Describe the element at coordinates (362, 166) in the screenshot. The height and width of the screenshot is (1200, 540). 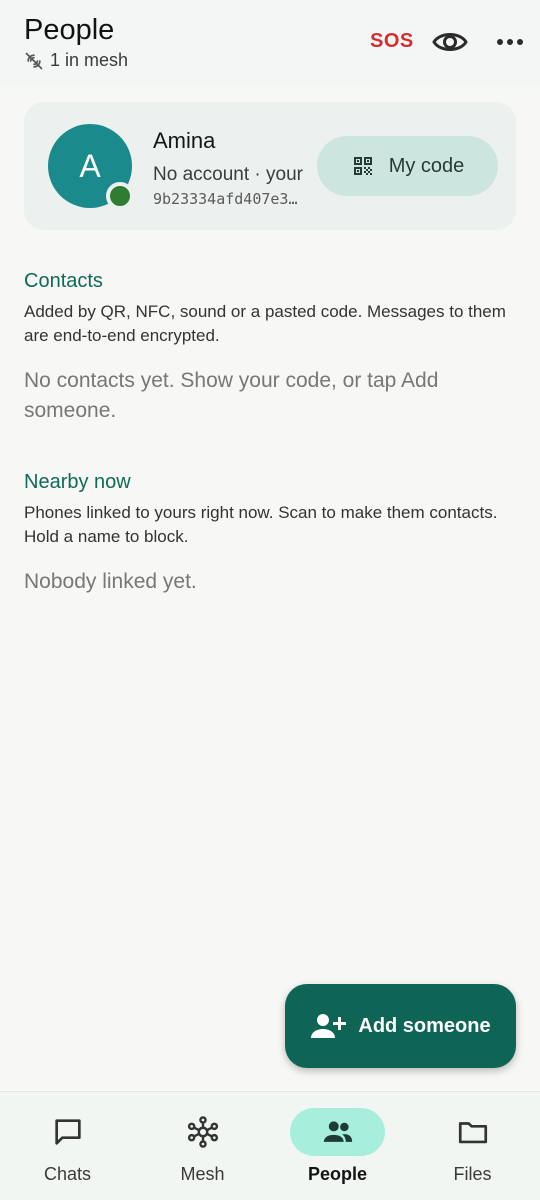
I see `qr-code-icon` at that location.